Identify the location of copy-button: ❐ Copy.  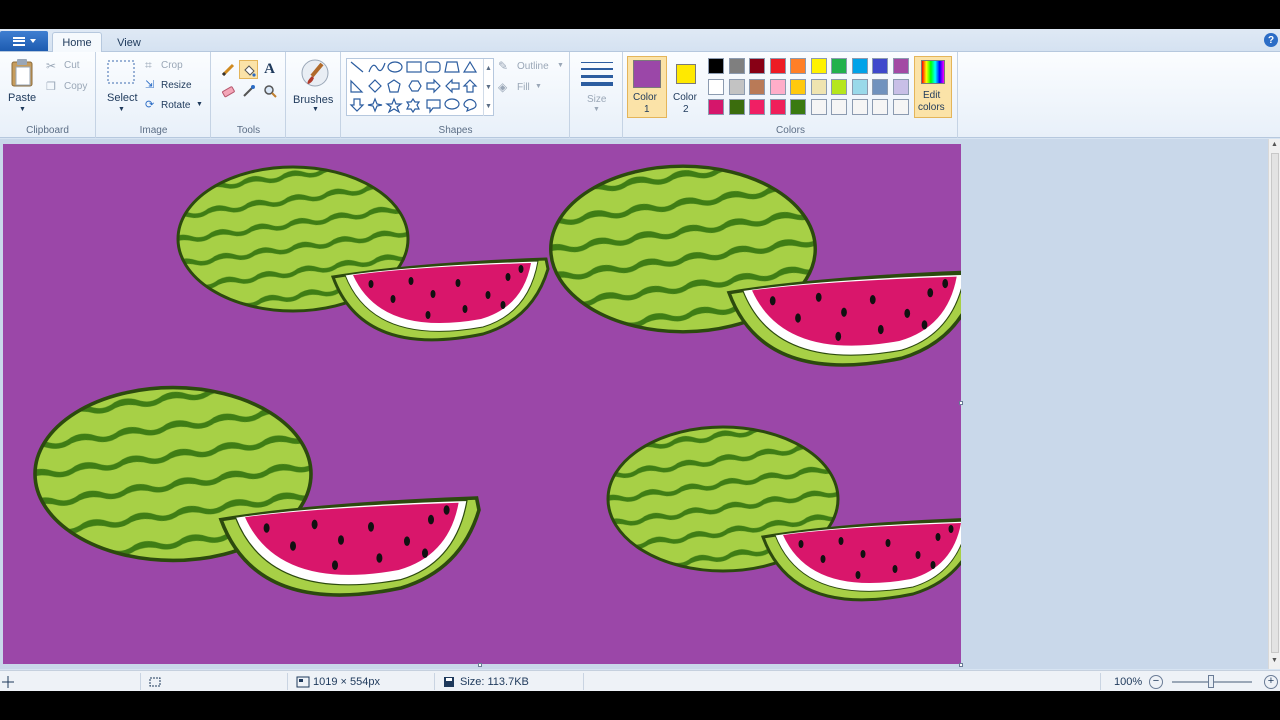
(69, 87).